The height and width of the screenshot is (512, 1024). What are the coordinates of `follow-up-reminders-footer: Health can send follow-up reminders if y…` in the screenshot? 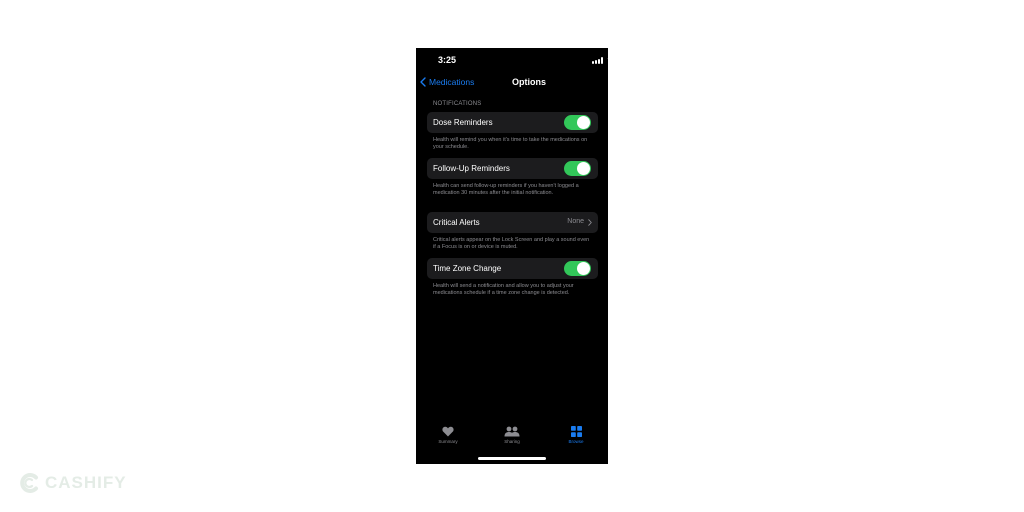 It's located at (506, 189).